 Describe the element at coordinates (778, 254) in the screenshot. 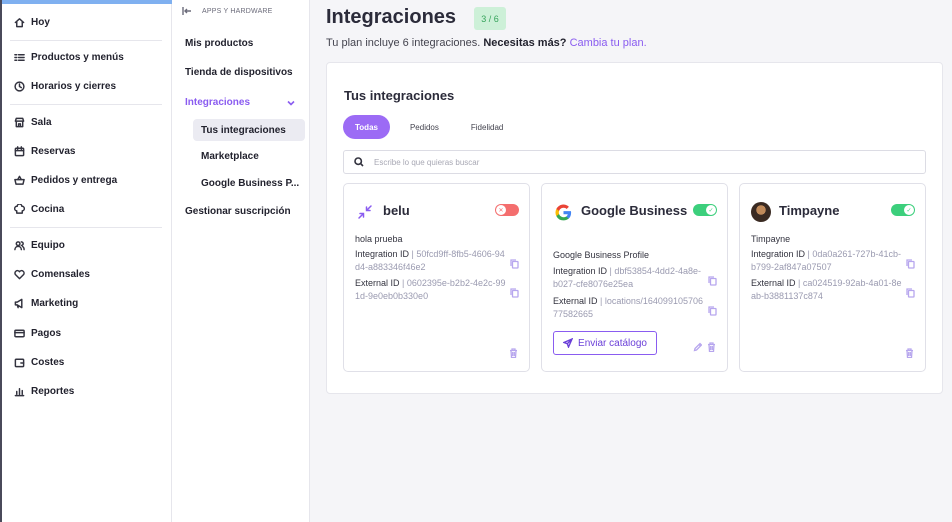

I see `integration-id-label: Integration ID` at that location.